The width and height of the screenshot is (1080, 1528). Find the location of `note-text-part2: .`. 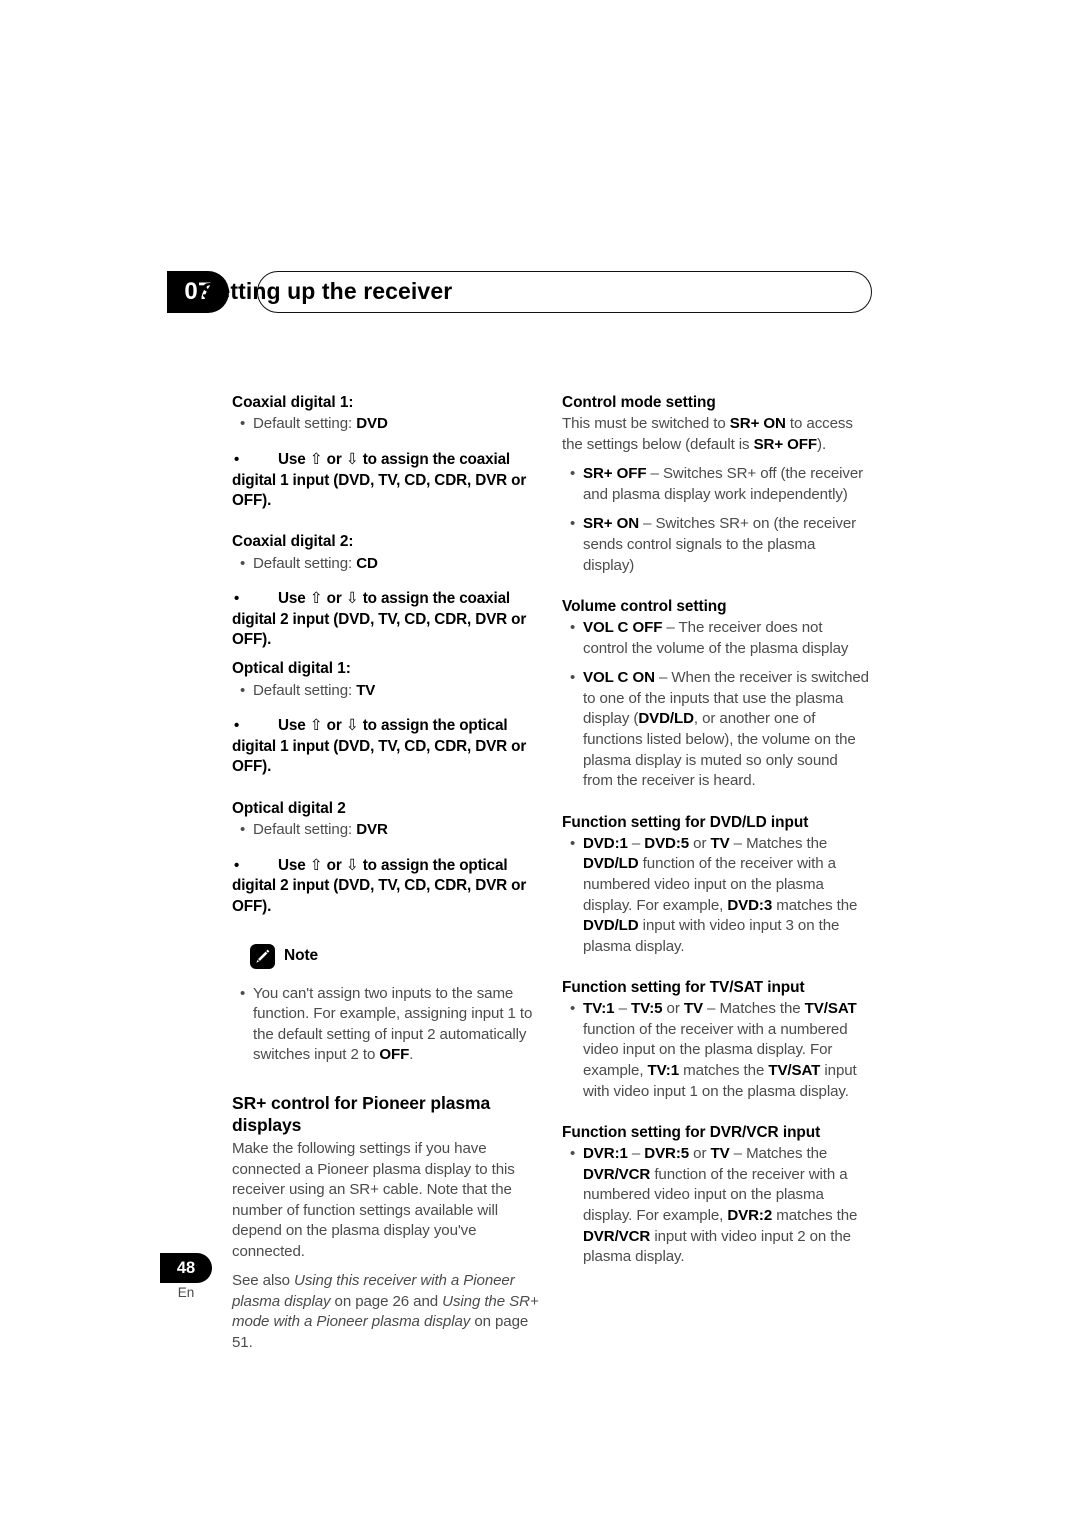

note-text-part2: . is located at coordinates (411, 1055).